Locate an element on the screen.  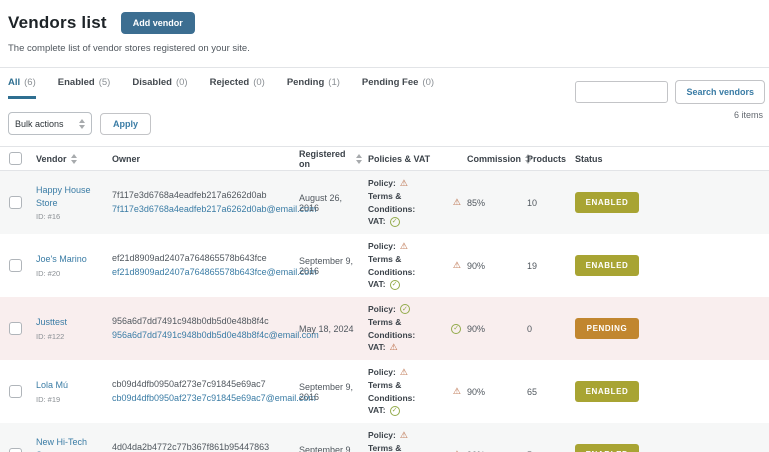
products-cell: 65 is located at coordinates (532, 391).